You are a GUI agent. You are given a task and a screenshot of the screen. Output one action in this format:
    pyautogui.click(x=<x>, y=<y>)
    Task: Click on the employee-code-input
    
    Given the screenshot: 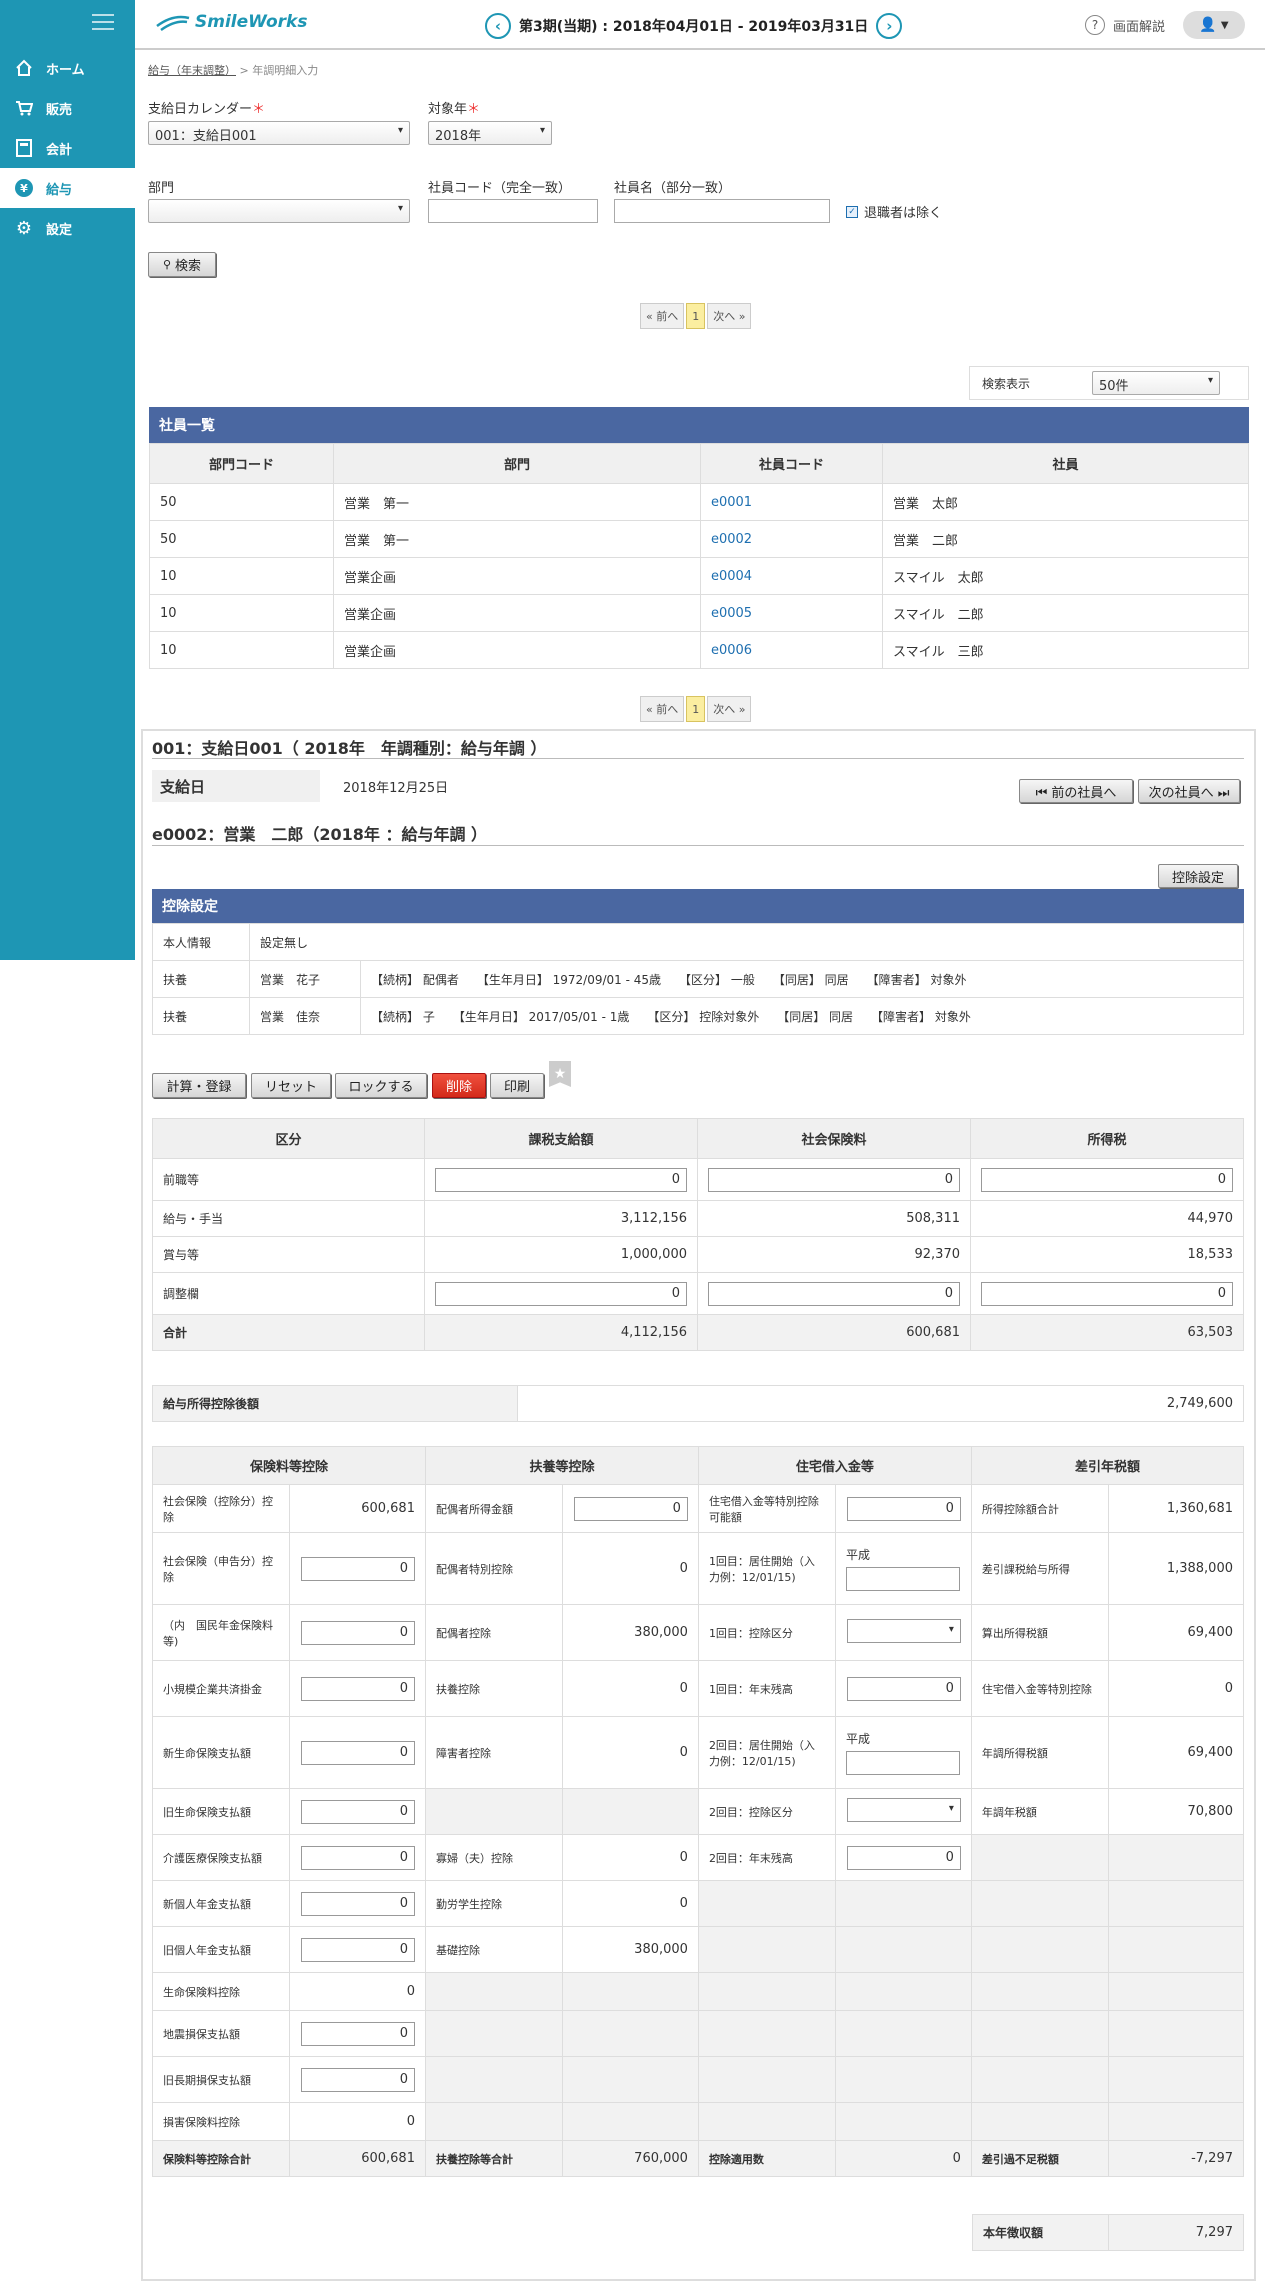 What is the action you would take?
    pyautogui.click(x=513, y=211)
    